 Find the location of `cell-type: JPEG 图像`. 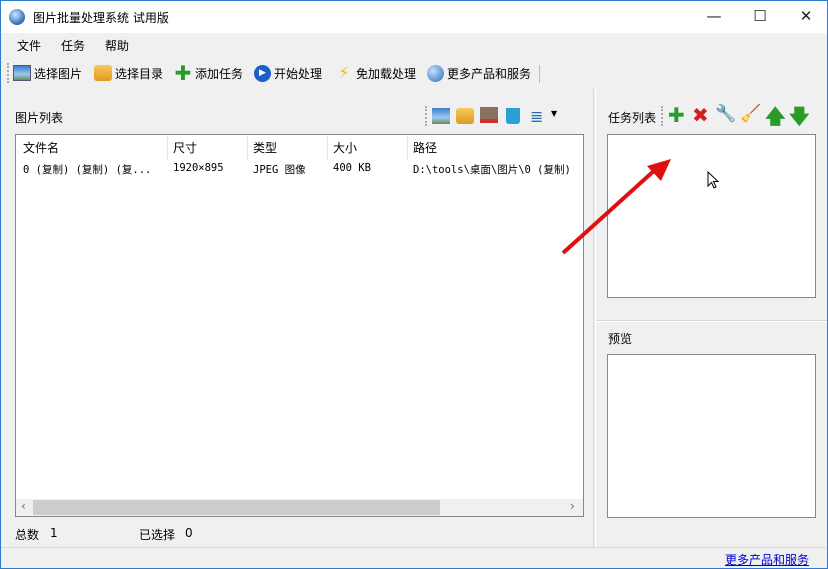

cell-type: JPEG 图像 is located at coordinates (279, 170).